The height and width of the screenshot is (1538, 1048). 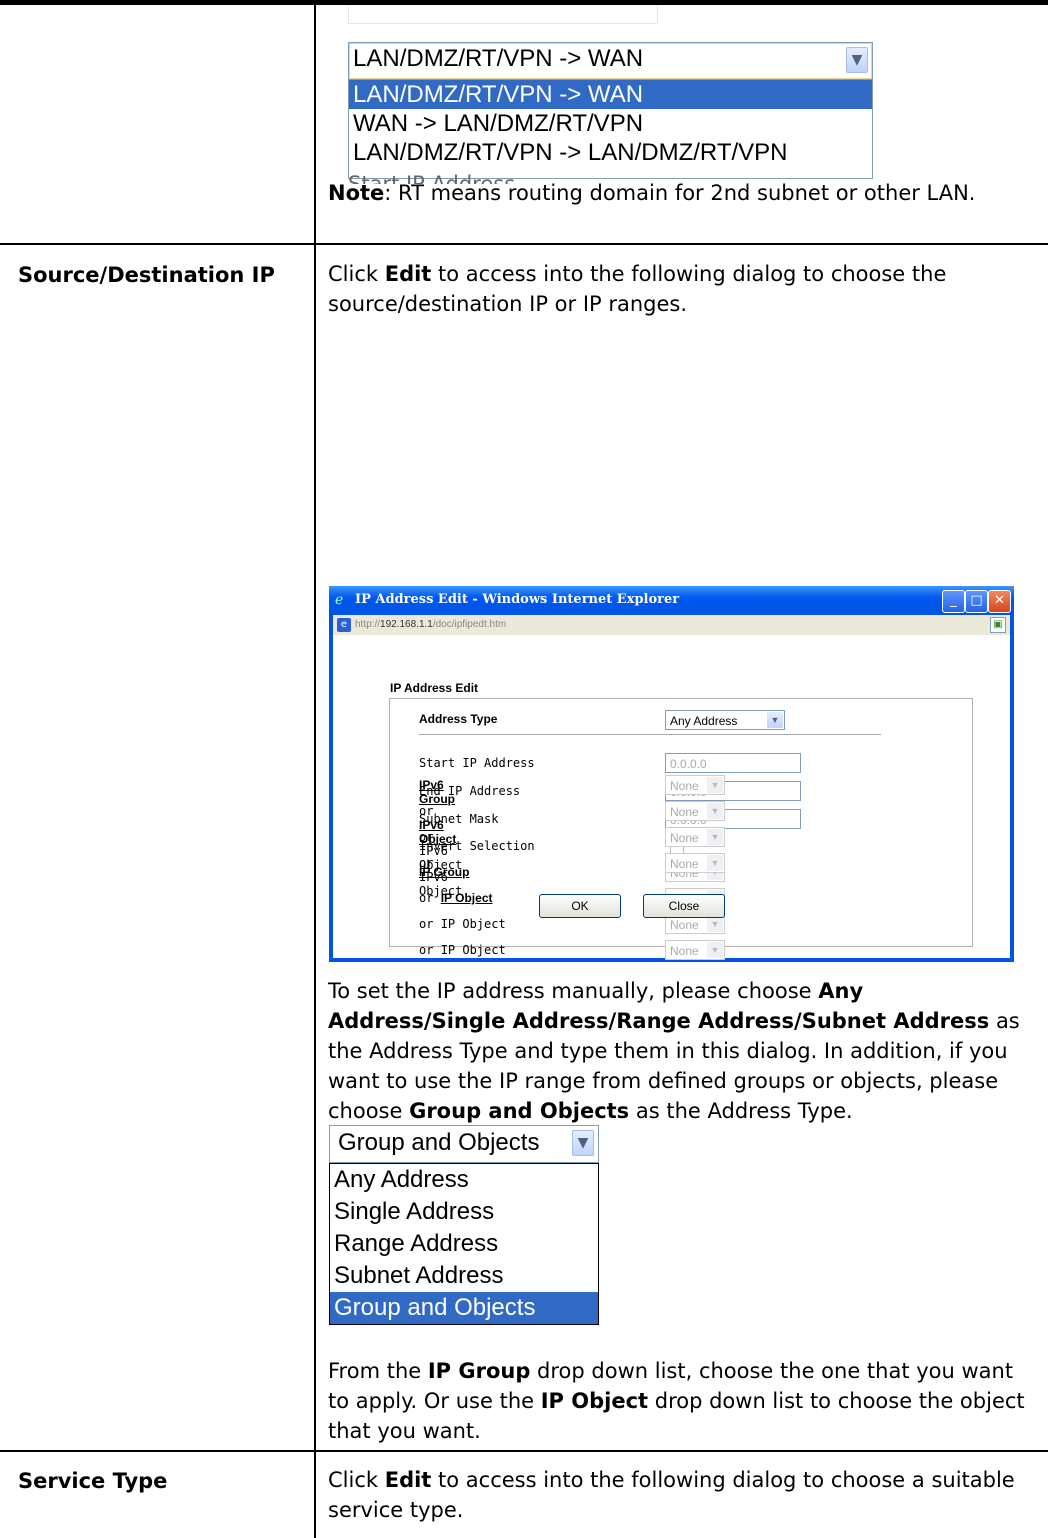 I want to click on ipv6-group-label: IPv6 Group, so click(x=437, y=792).